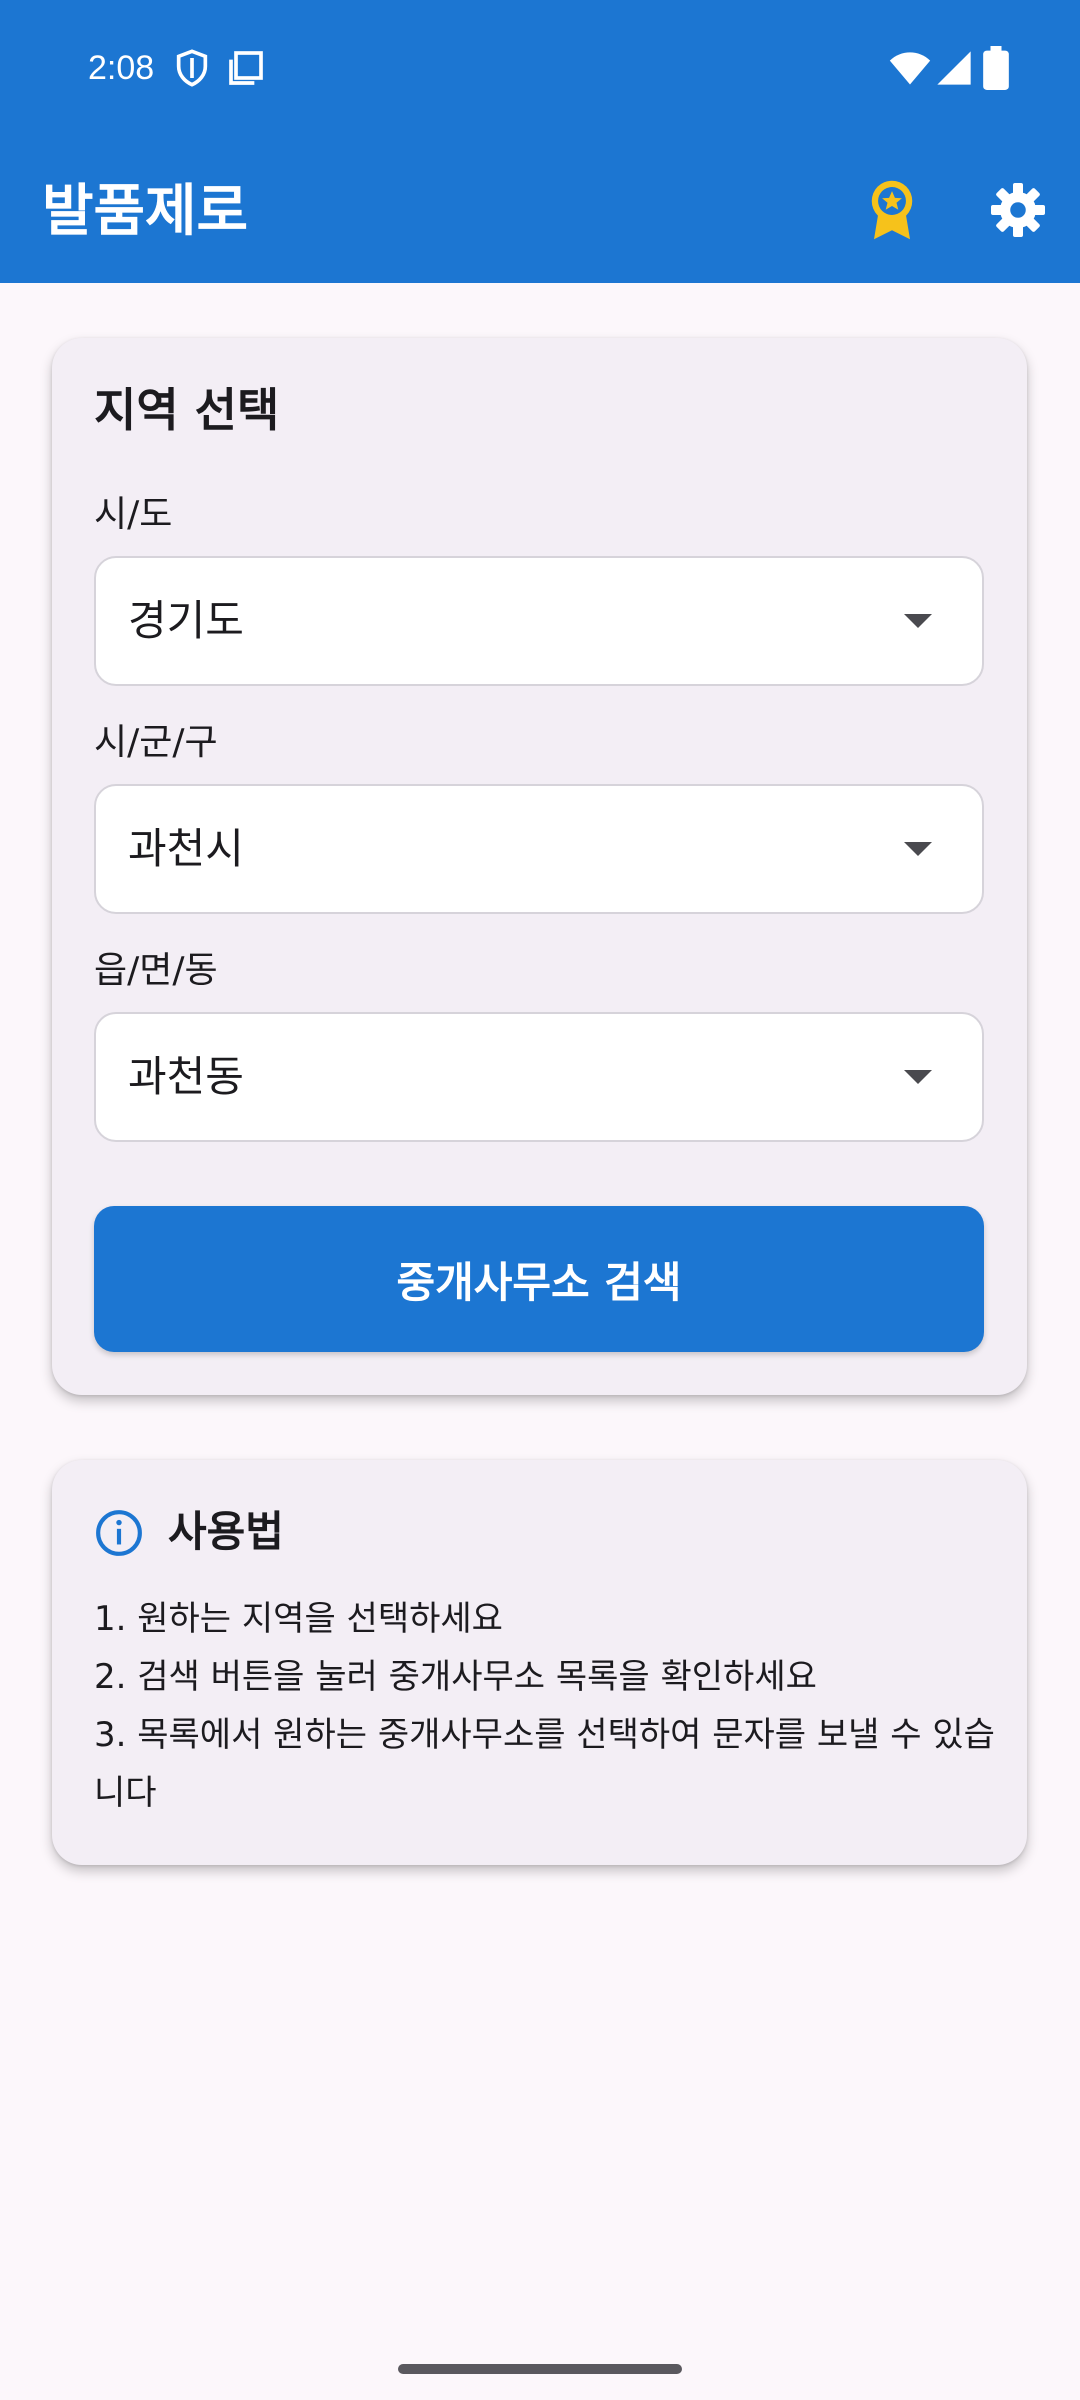 Image resolution: width=1080 pixels, height=2400 pixels. I want to click on info-icon, so click(119, 1533).